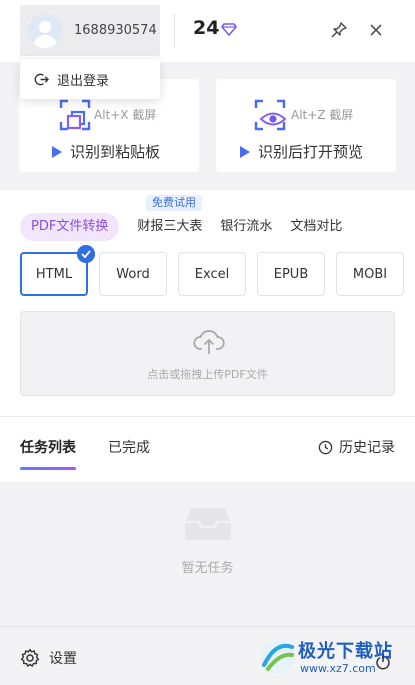 The image size is (415, 685). Describe the element at coordinates (207, 449) in the screenshot. I see `task-tabs: 任务列表 已完成 历史记录` at that location.